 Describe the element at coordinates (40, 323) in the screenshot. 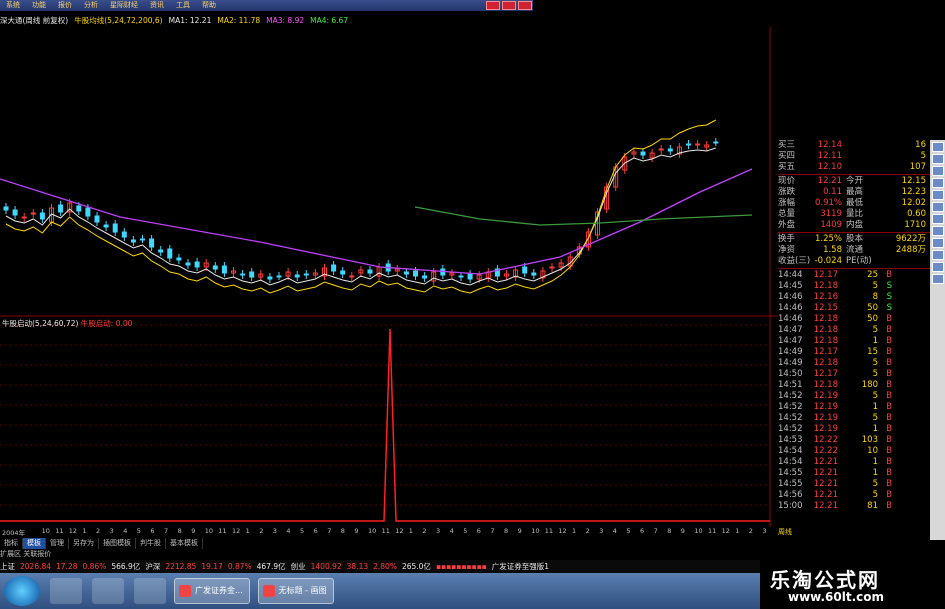

I see `subchart-name: 牛股启动(5,24,60,72)` at that location.